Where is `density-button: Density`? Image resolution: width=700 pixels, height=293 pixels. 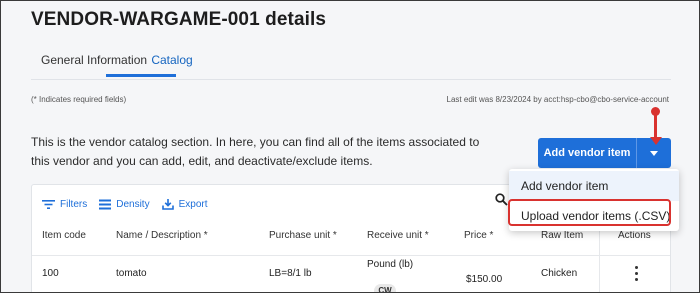 density-button: Density is located at coordinates (124, 204).